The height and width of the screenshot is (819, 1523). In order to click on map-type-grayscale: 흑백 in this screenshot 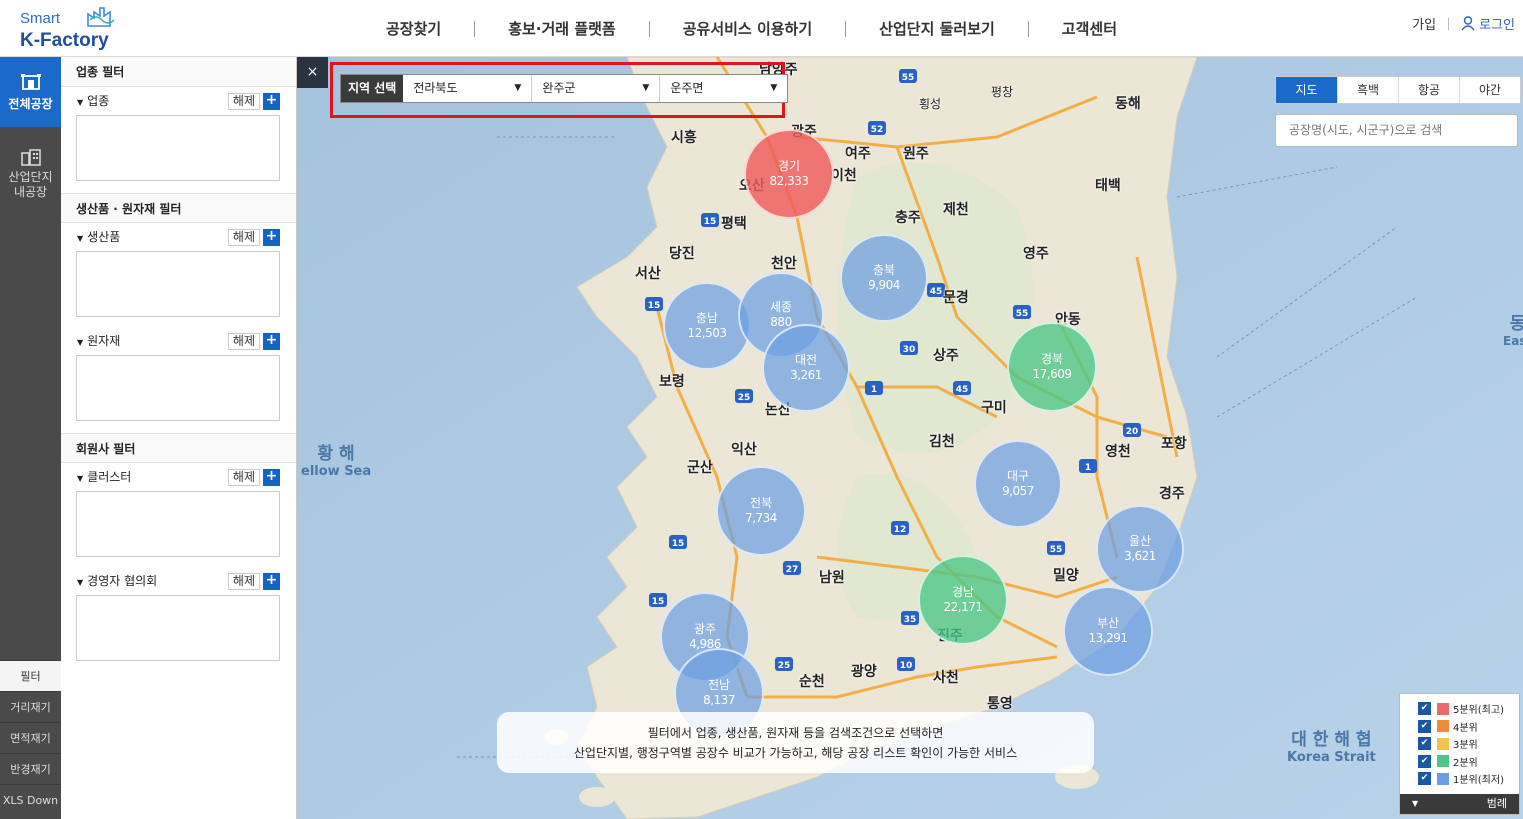, I will do `click(1367, 90)`.